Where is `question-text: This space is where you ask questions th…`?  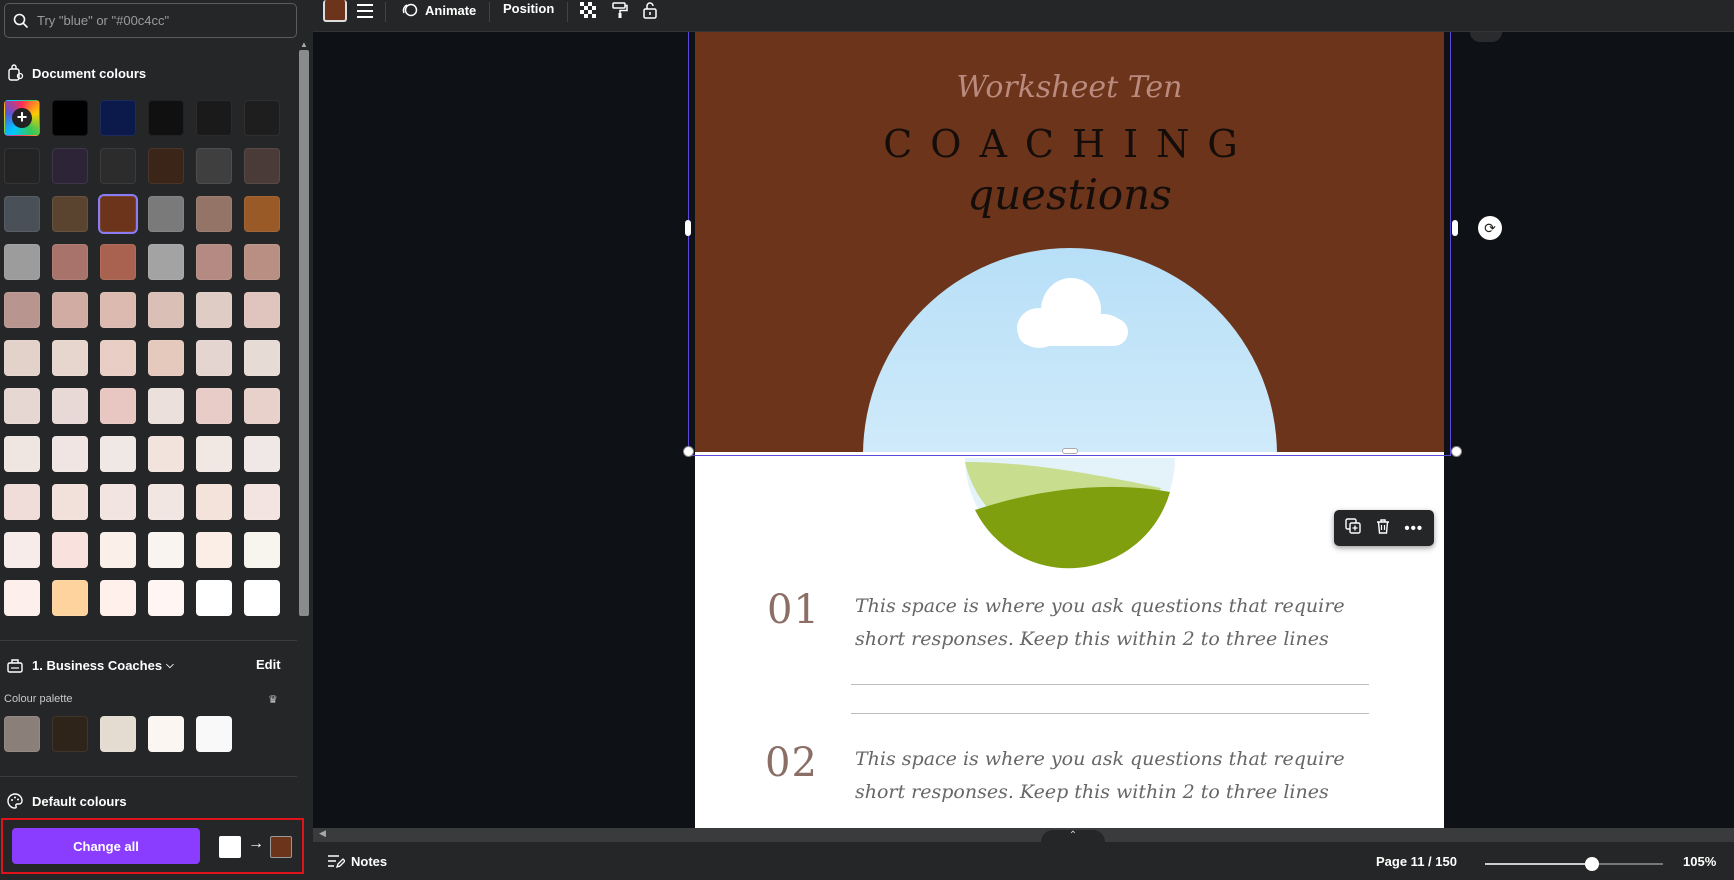
question-text: This space is where you ask questions th… is located at coordinates (1115, 623).